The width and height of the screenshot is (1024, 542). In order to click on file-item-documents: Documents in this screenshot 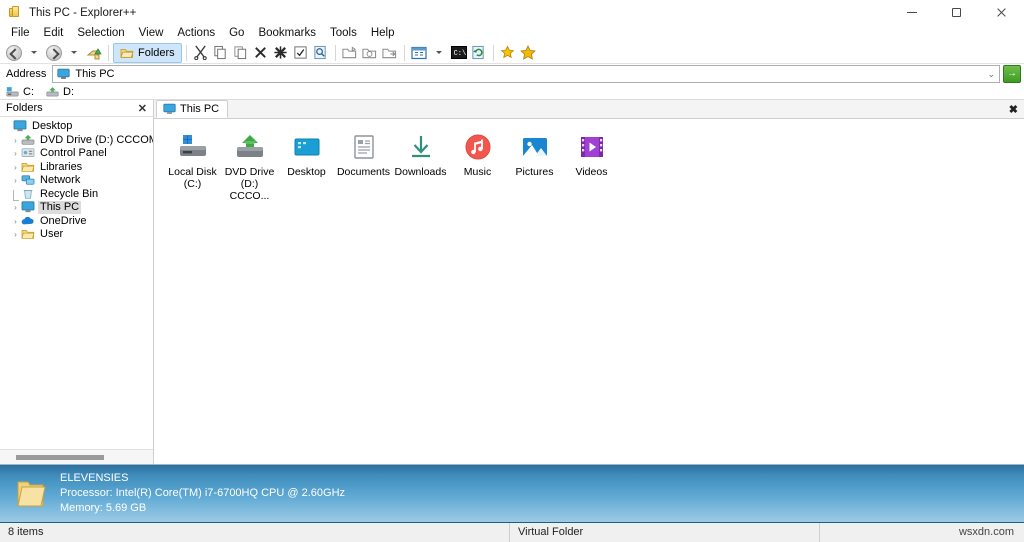, I will do `click(363, 168)`.